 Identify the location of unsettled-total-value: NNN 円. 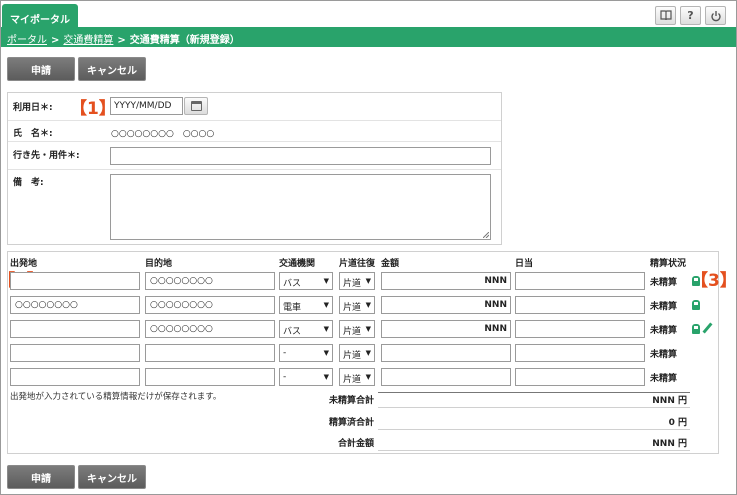
(534, 398).